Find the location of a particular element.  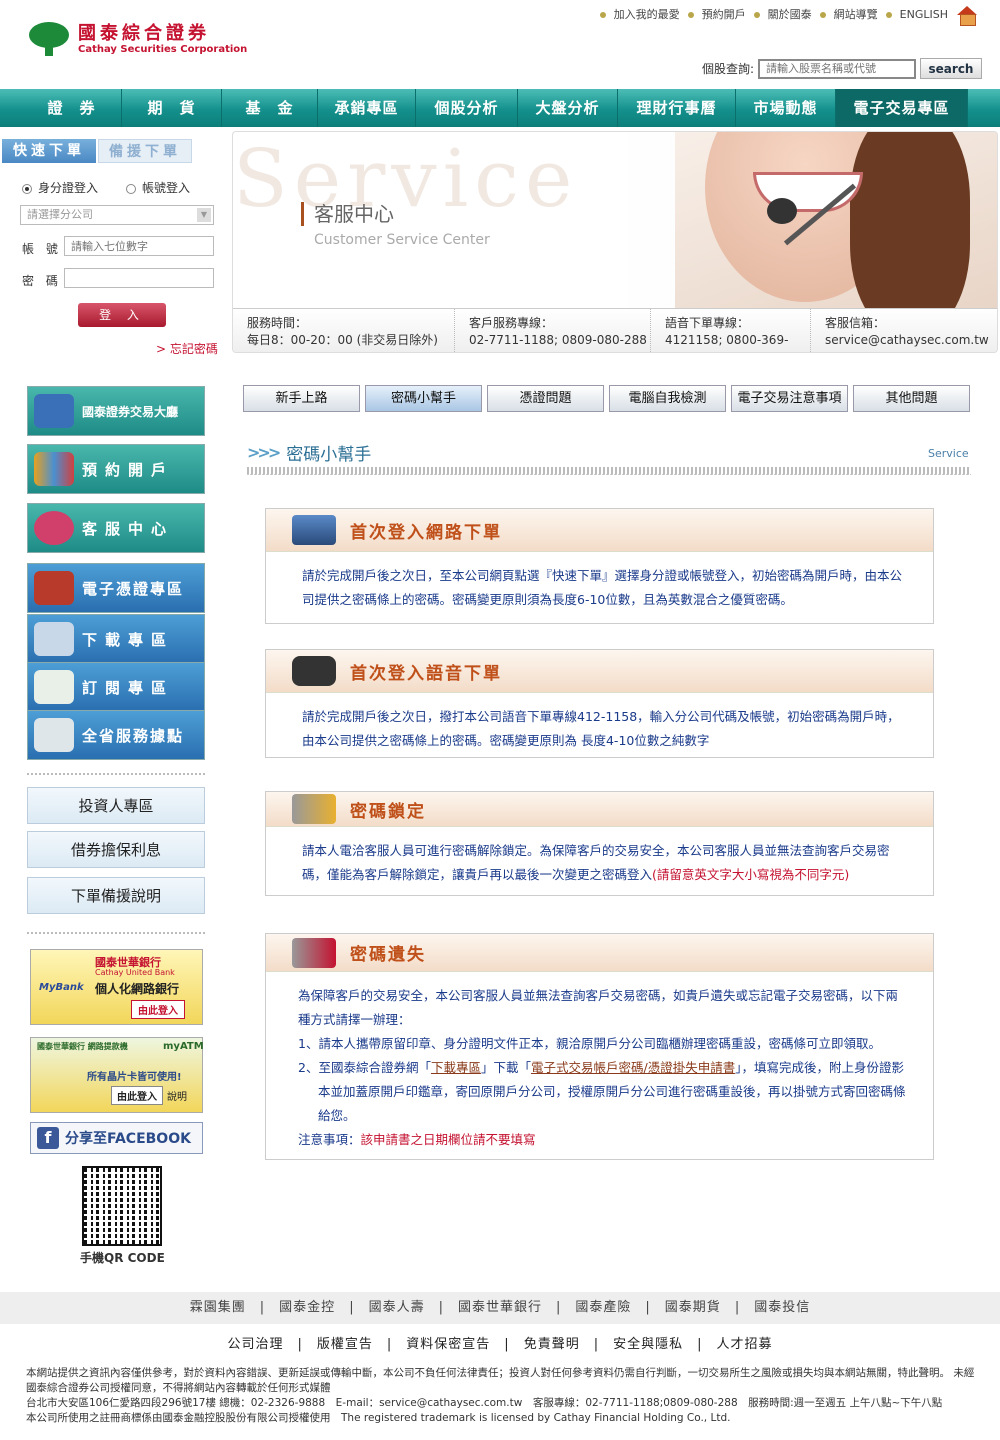

myatm-ad: 國泰世華銀行 網路提款機 myATM 所有晶片卡皆可使用! 由此登入 說明 is located at coordinates (117, 1075).